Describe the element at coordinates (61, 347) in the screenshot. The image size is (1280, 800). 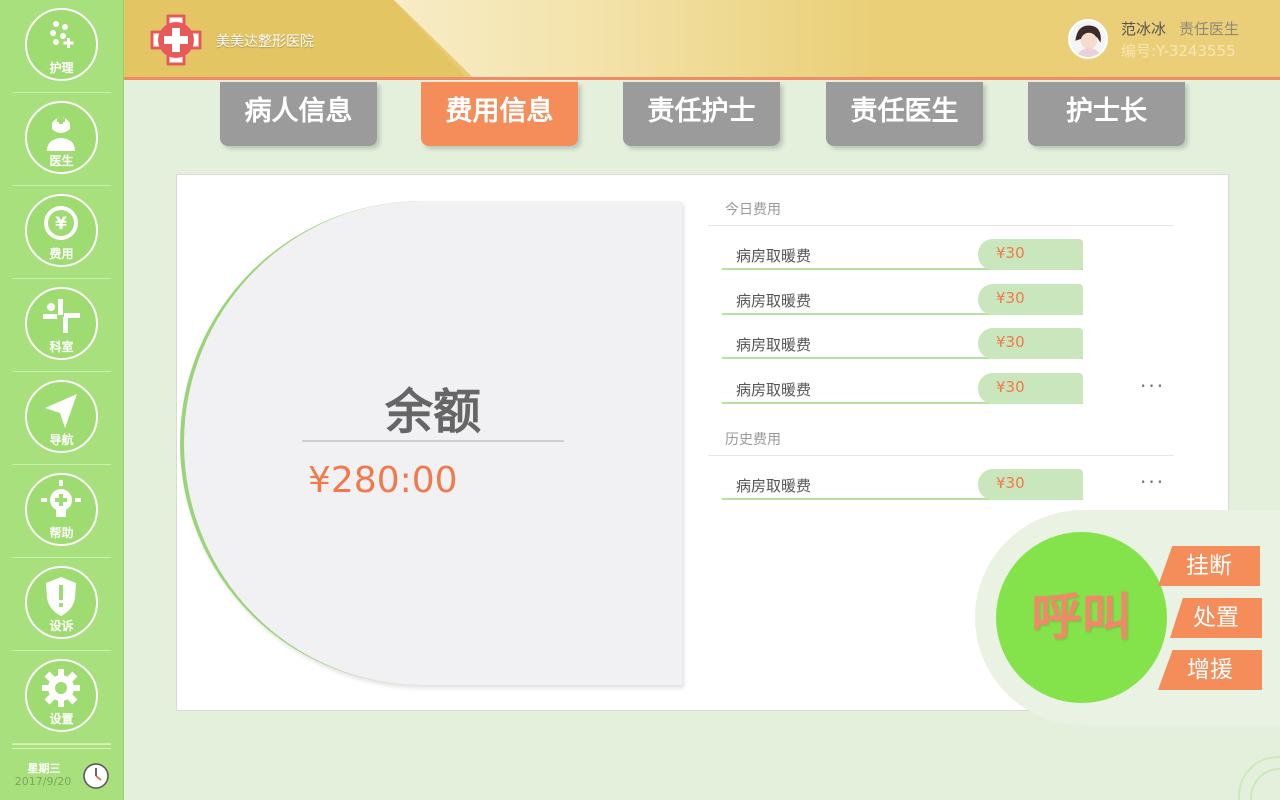
I see `sidebar-item-label: 科室` at that location.